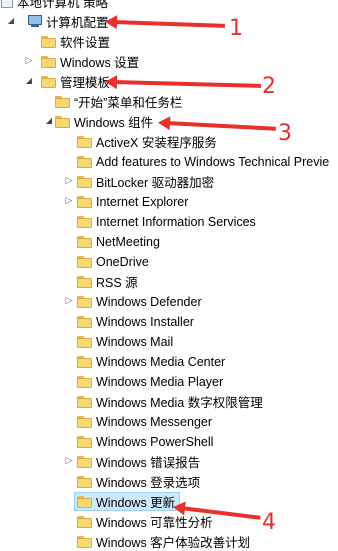 This screenshot has width=338, height=551. I want to click on tree-item-label-box: Internet Information Services, so click(167, 221).